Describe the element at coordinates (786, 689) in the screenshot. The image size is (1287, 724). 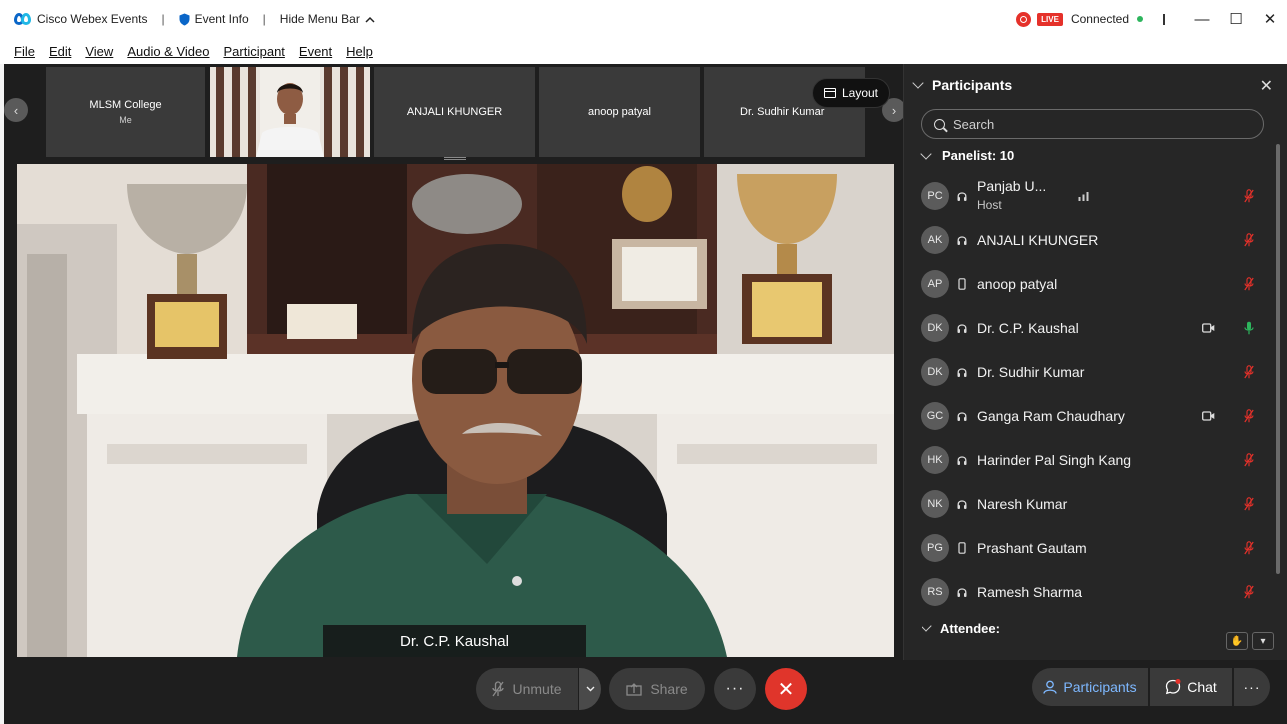
I see `leave-meeting-button: ✕` at that location.